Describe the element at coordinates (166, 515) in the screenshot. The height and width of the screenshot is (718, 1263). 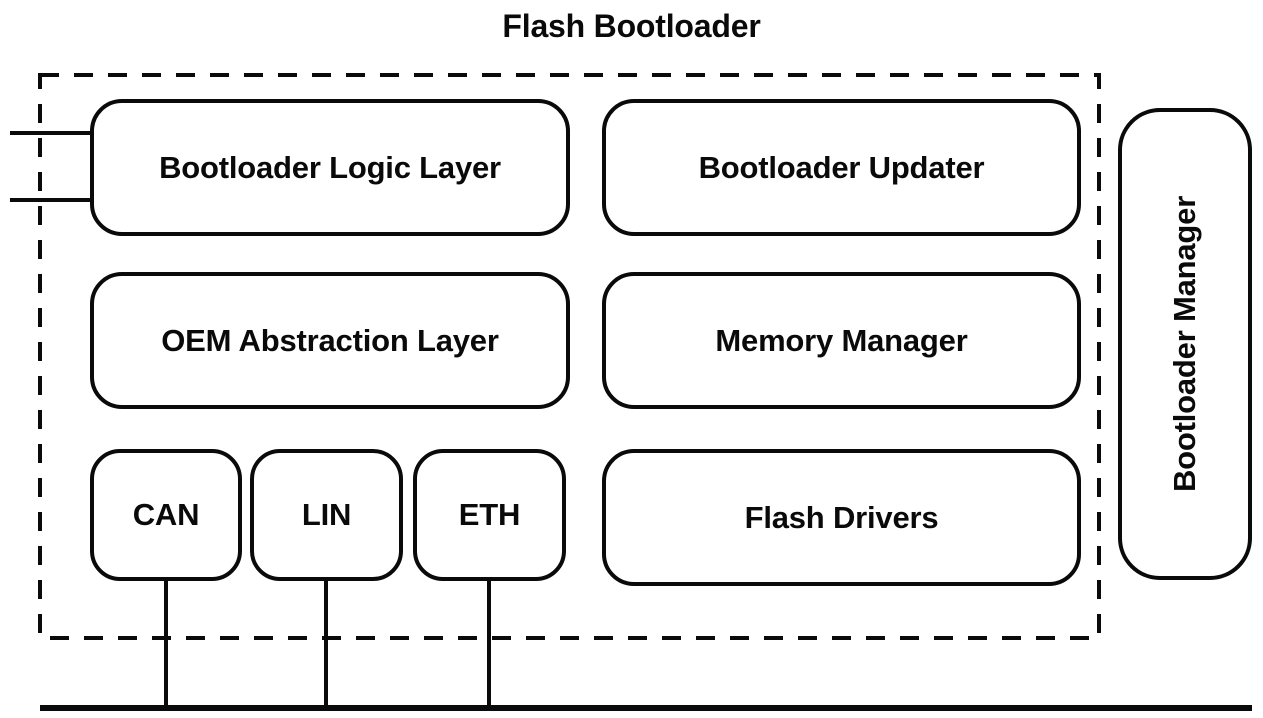
I see `block-can` at that location.